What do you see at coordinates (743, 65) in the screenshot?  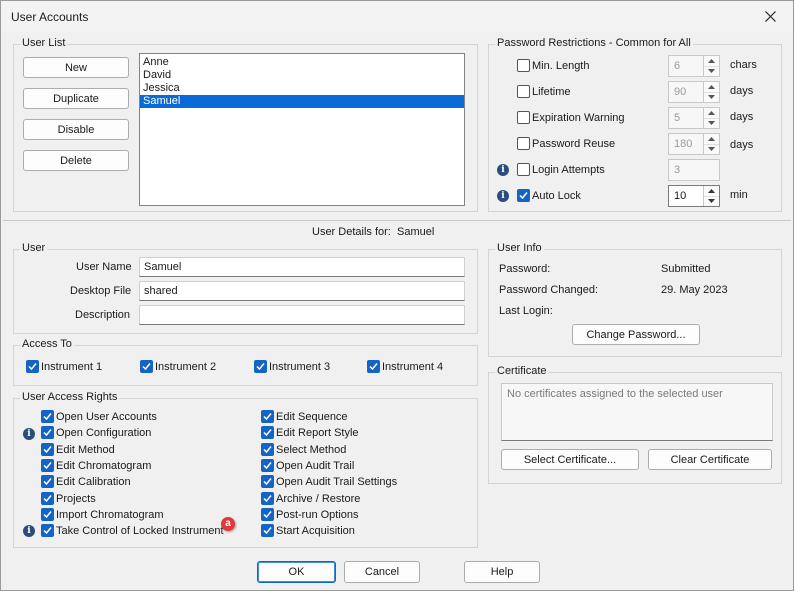 I see `min-length-unit: chars` at bounding box center [743, 65].